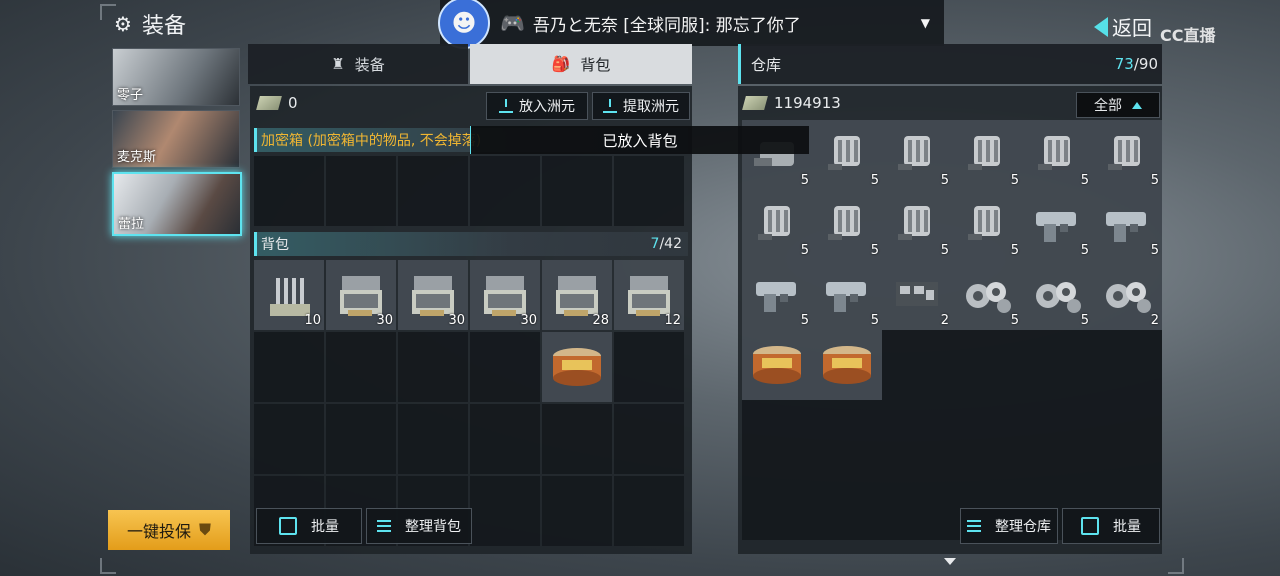 Image resolution: width=1280 pixels, height=576 pixels. Describe the element at coordinates (269, 103) in the screenshot. I see `banknote-icon` at that location.